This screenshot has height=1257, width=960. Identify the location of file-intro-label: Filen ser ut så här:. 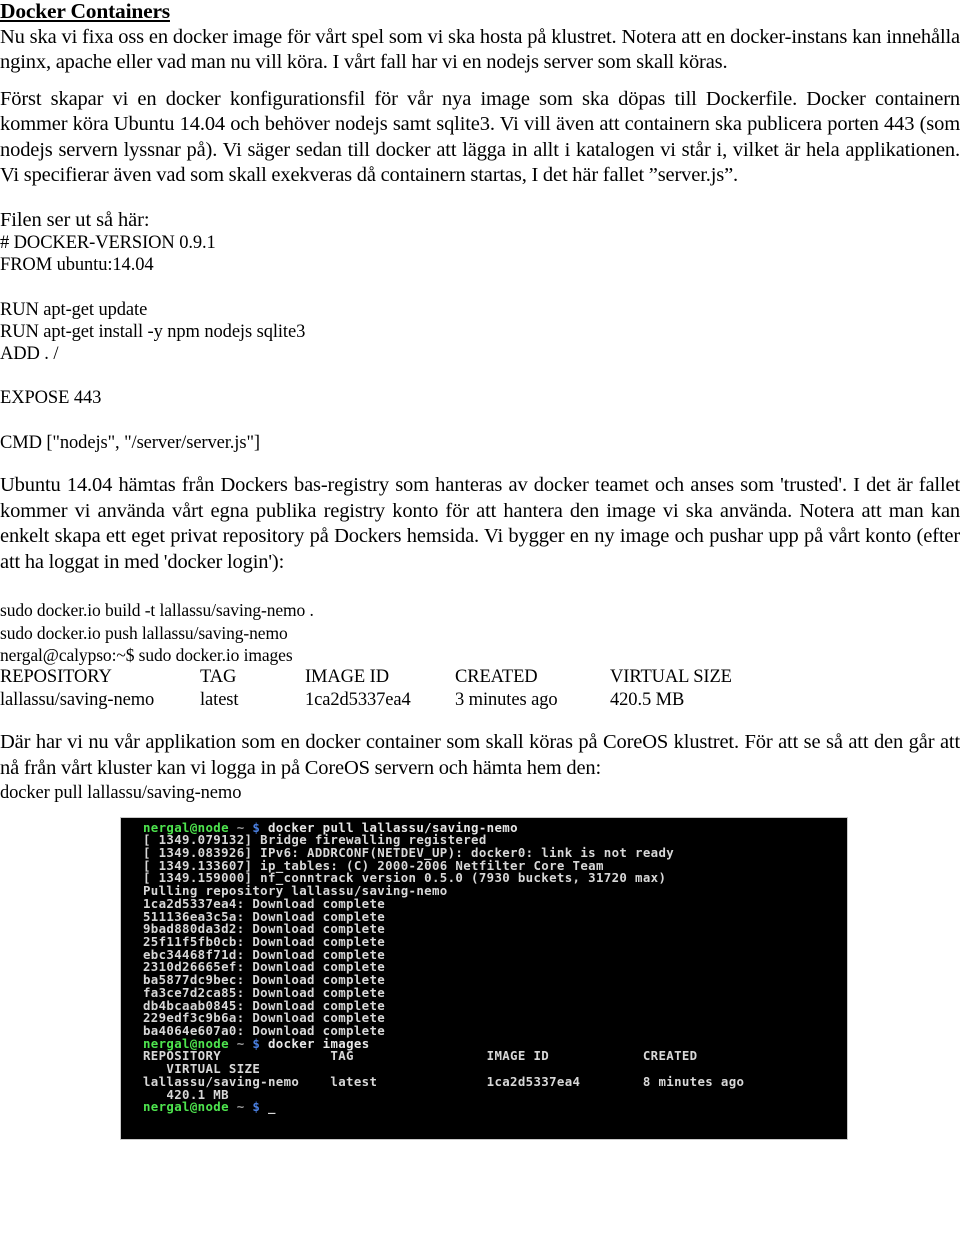
(75, 220).